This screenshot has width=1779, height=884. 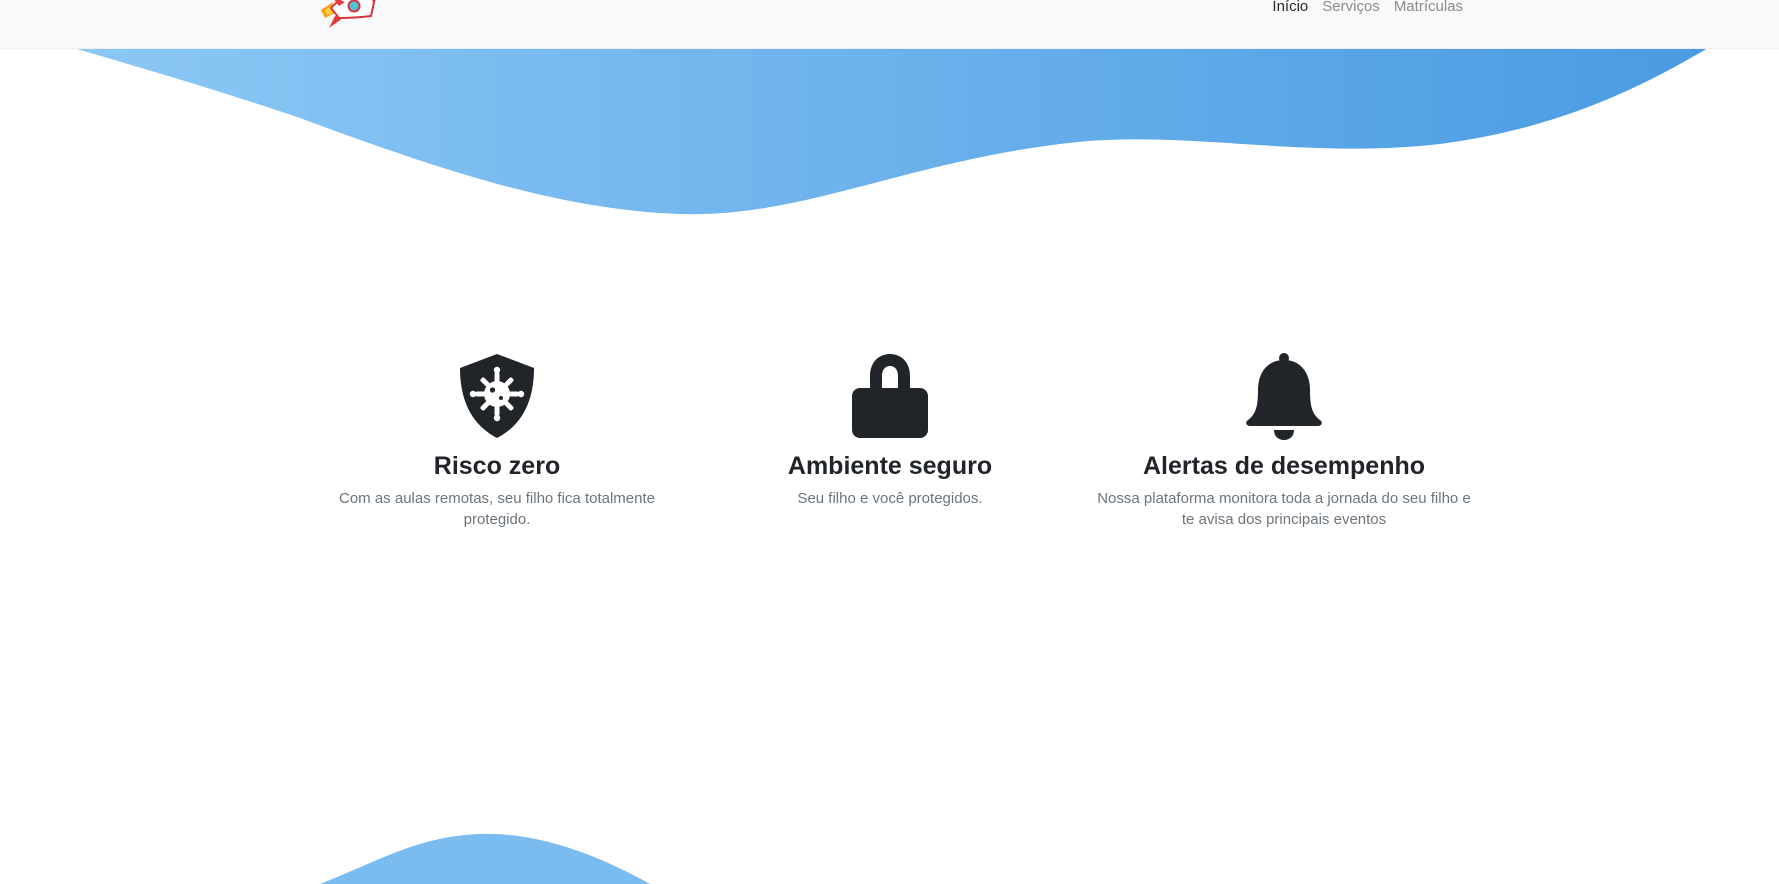 I want to click on nav-link-servicos: Serviços, so click(x=1351, y=8).